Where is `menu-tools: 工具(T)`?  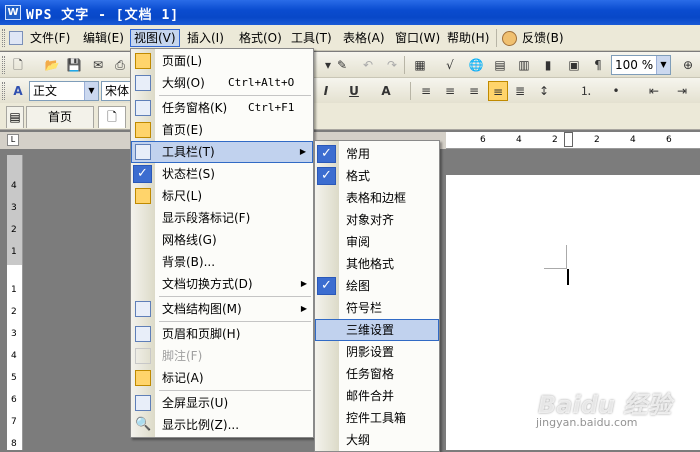
menu-tools: 工具(T) is located at coordinates (311, 38).